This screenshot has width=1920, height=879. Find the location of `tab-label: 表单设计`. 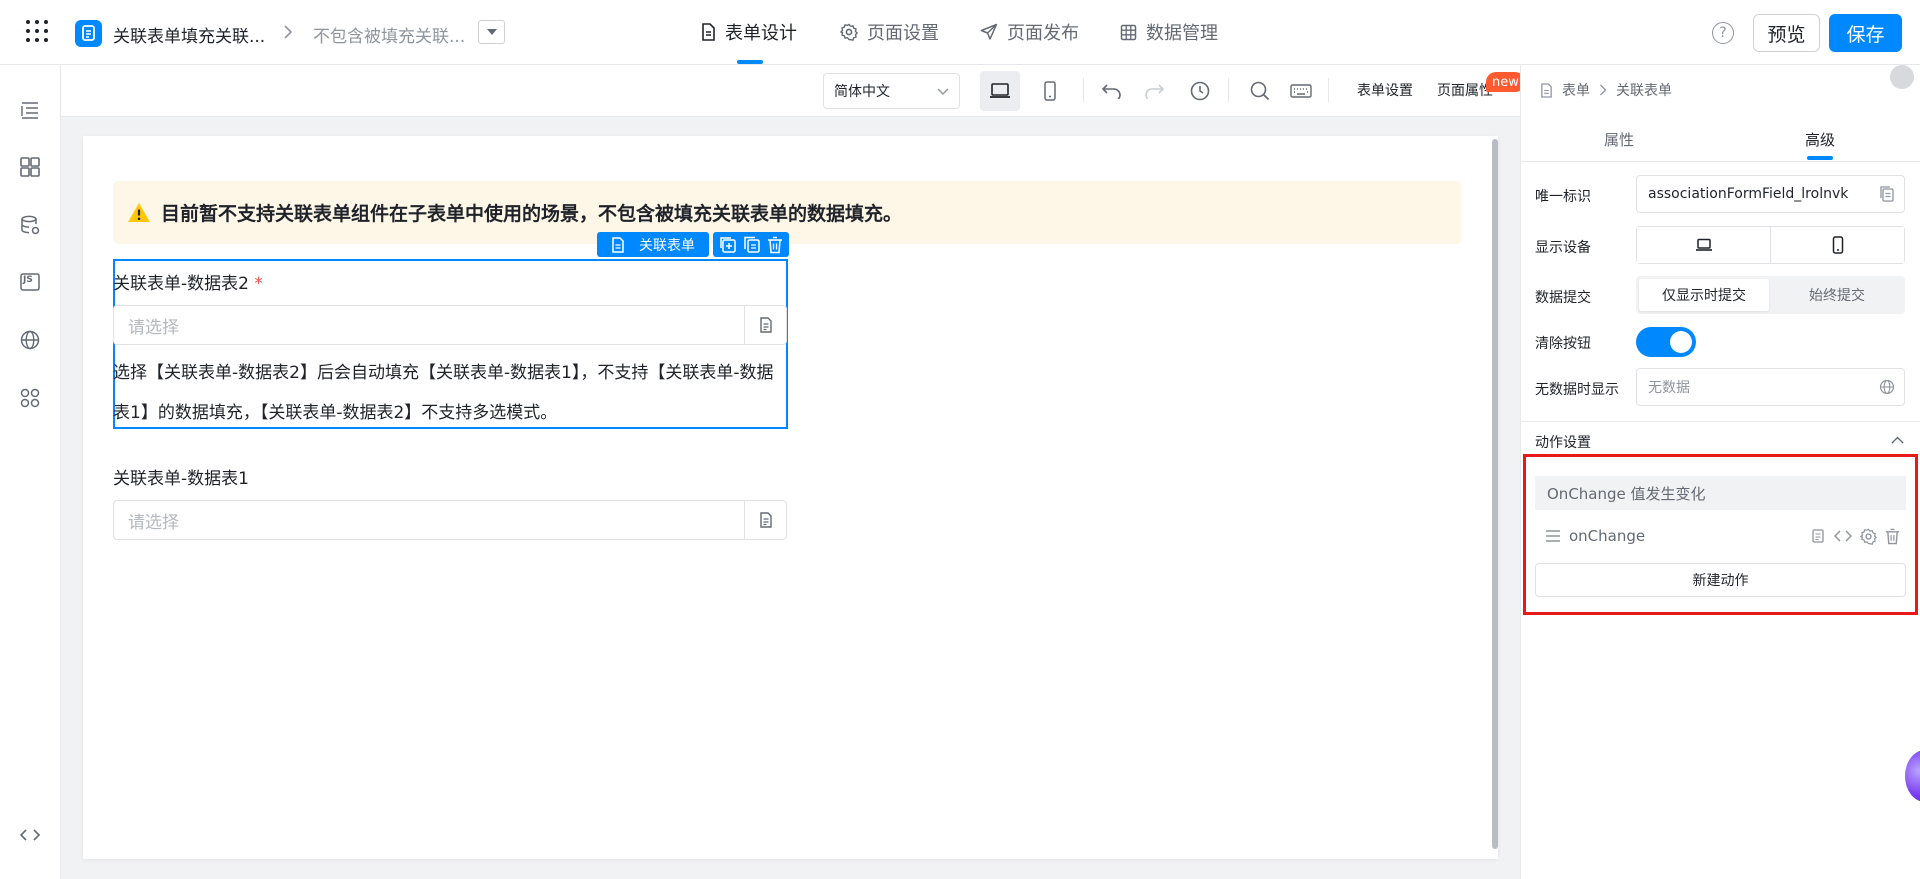

tab-label: 表单设计 is located at coordinates (761, 33).